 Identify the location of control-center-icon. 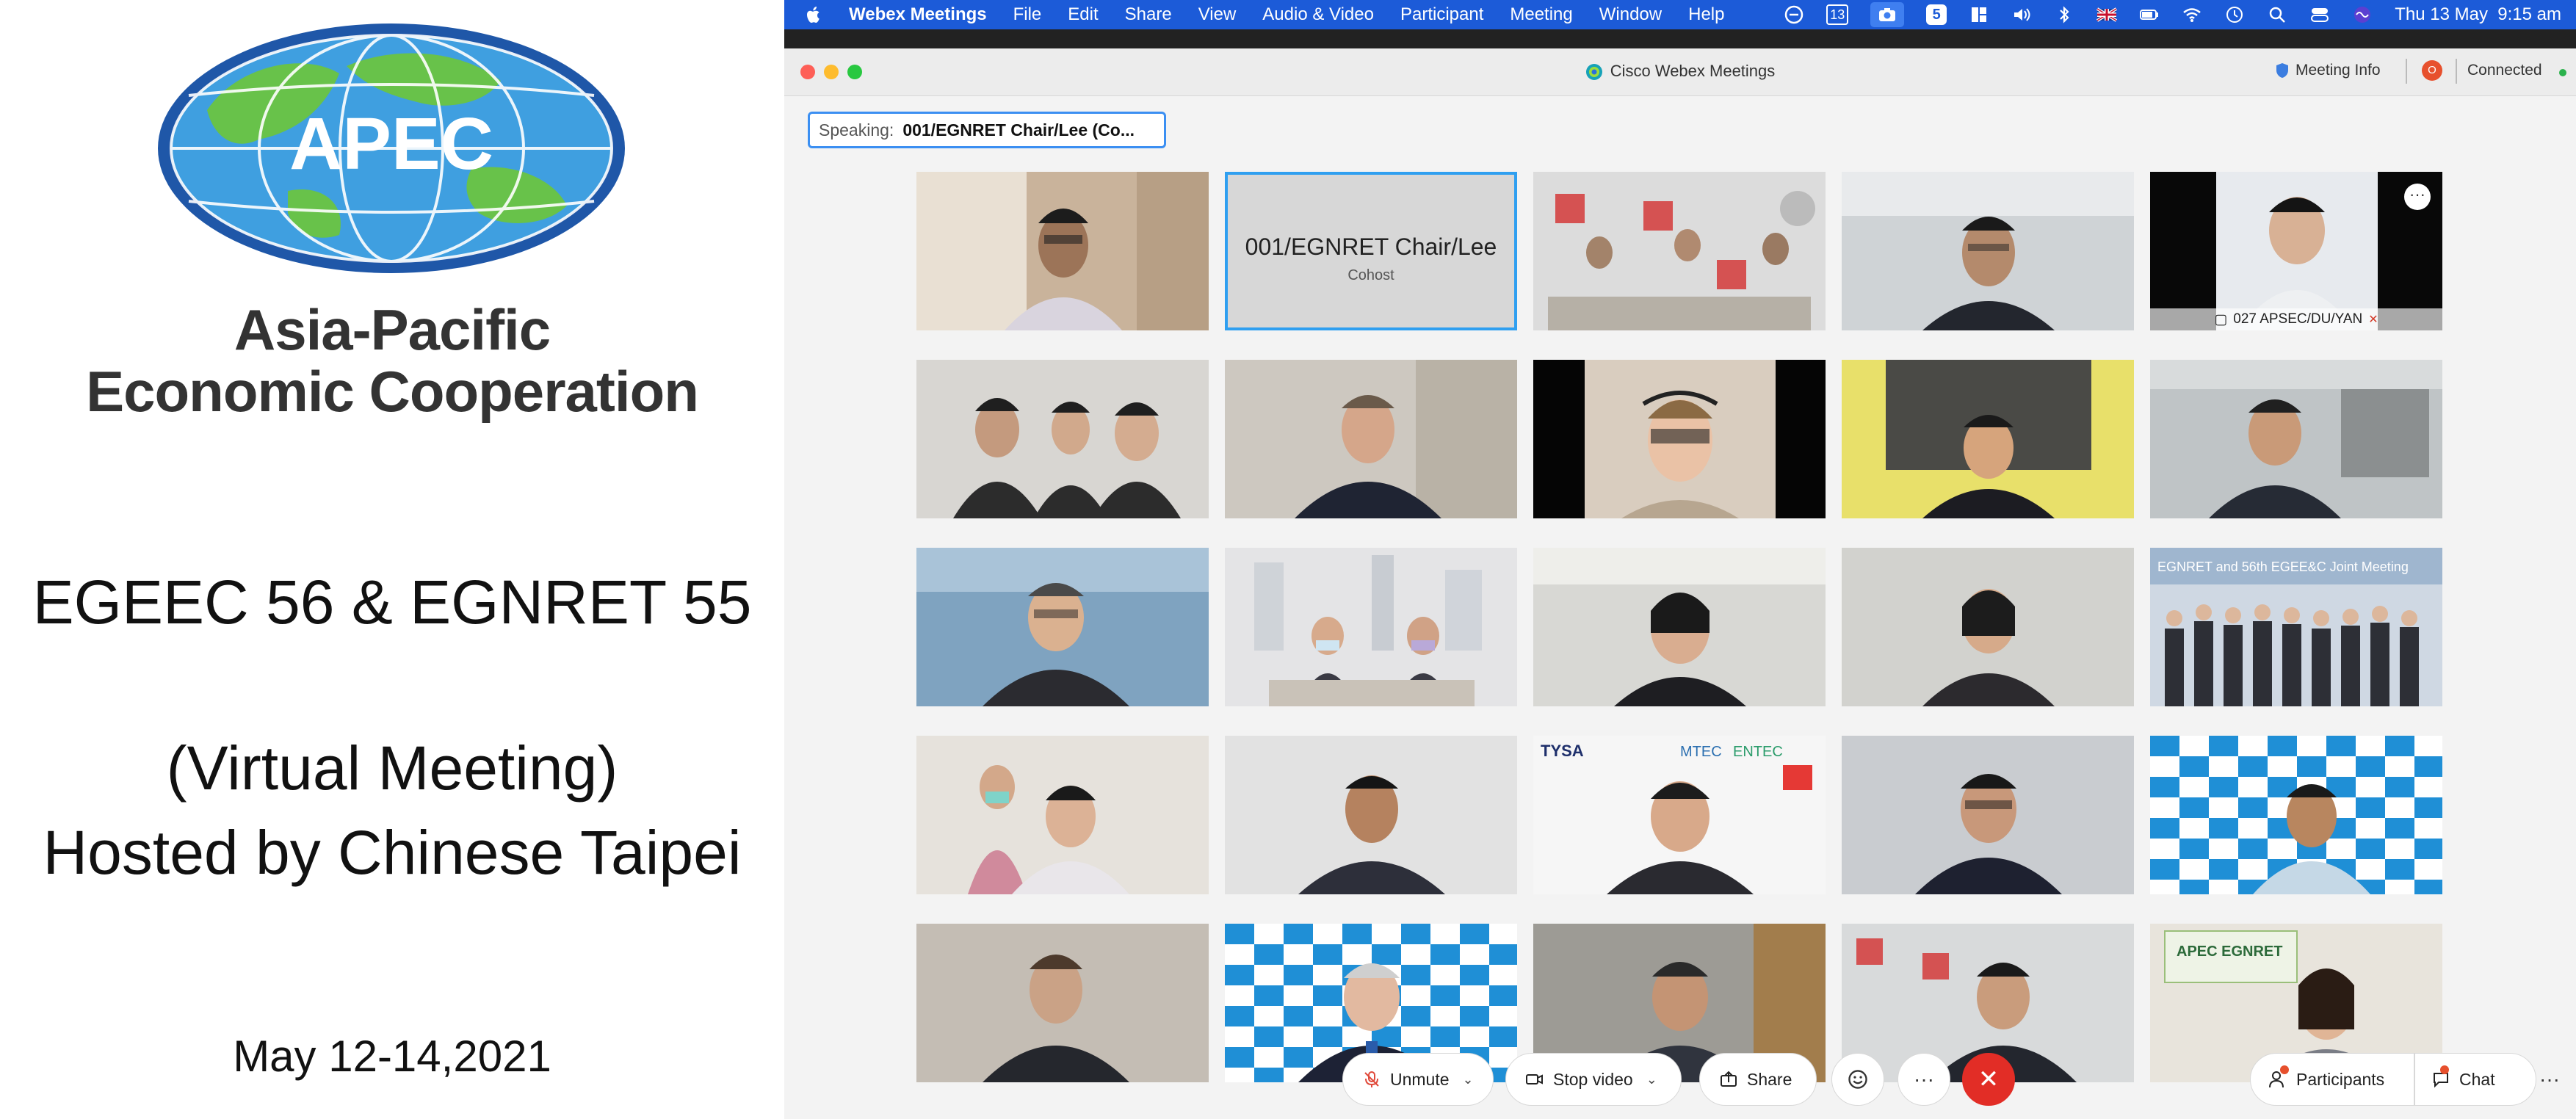
(2319, 14).